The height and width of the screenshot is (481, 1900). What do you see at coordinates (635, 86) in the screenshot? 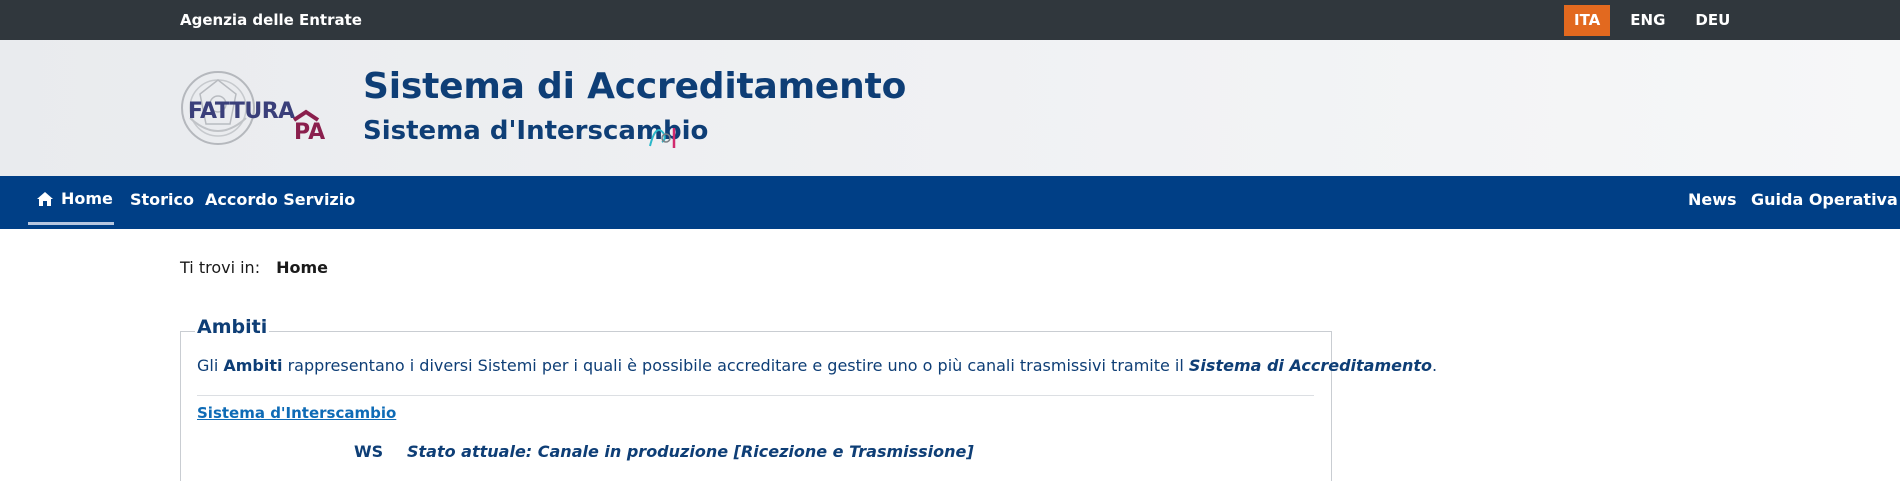
I see `page-title: Sistema di Accreditamento` at bounding box center [635, 86].